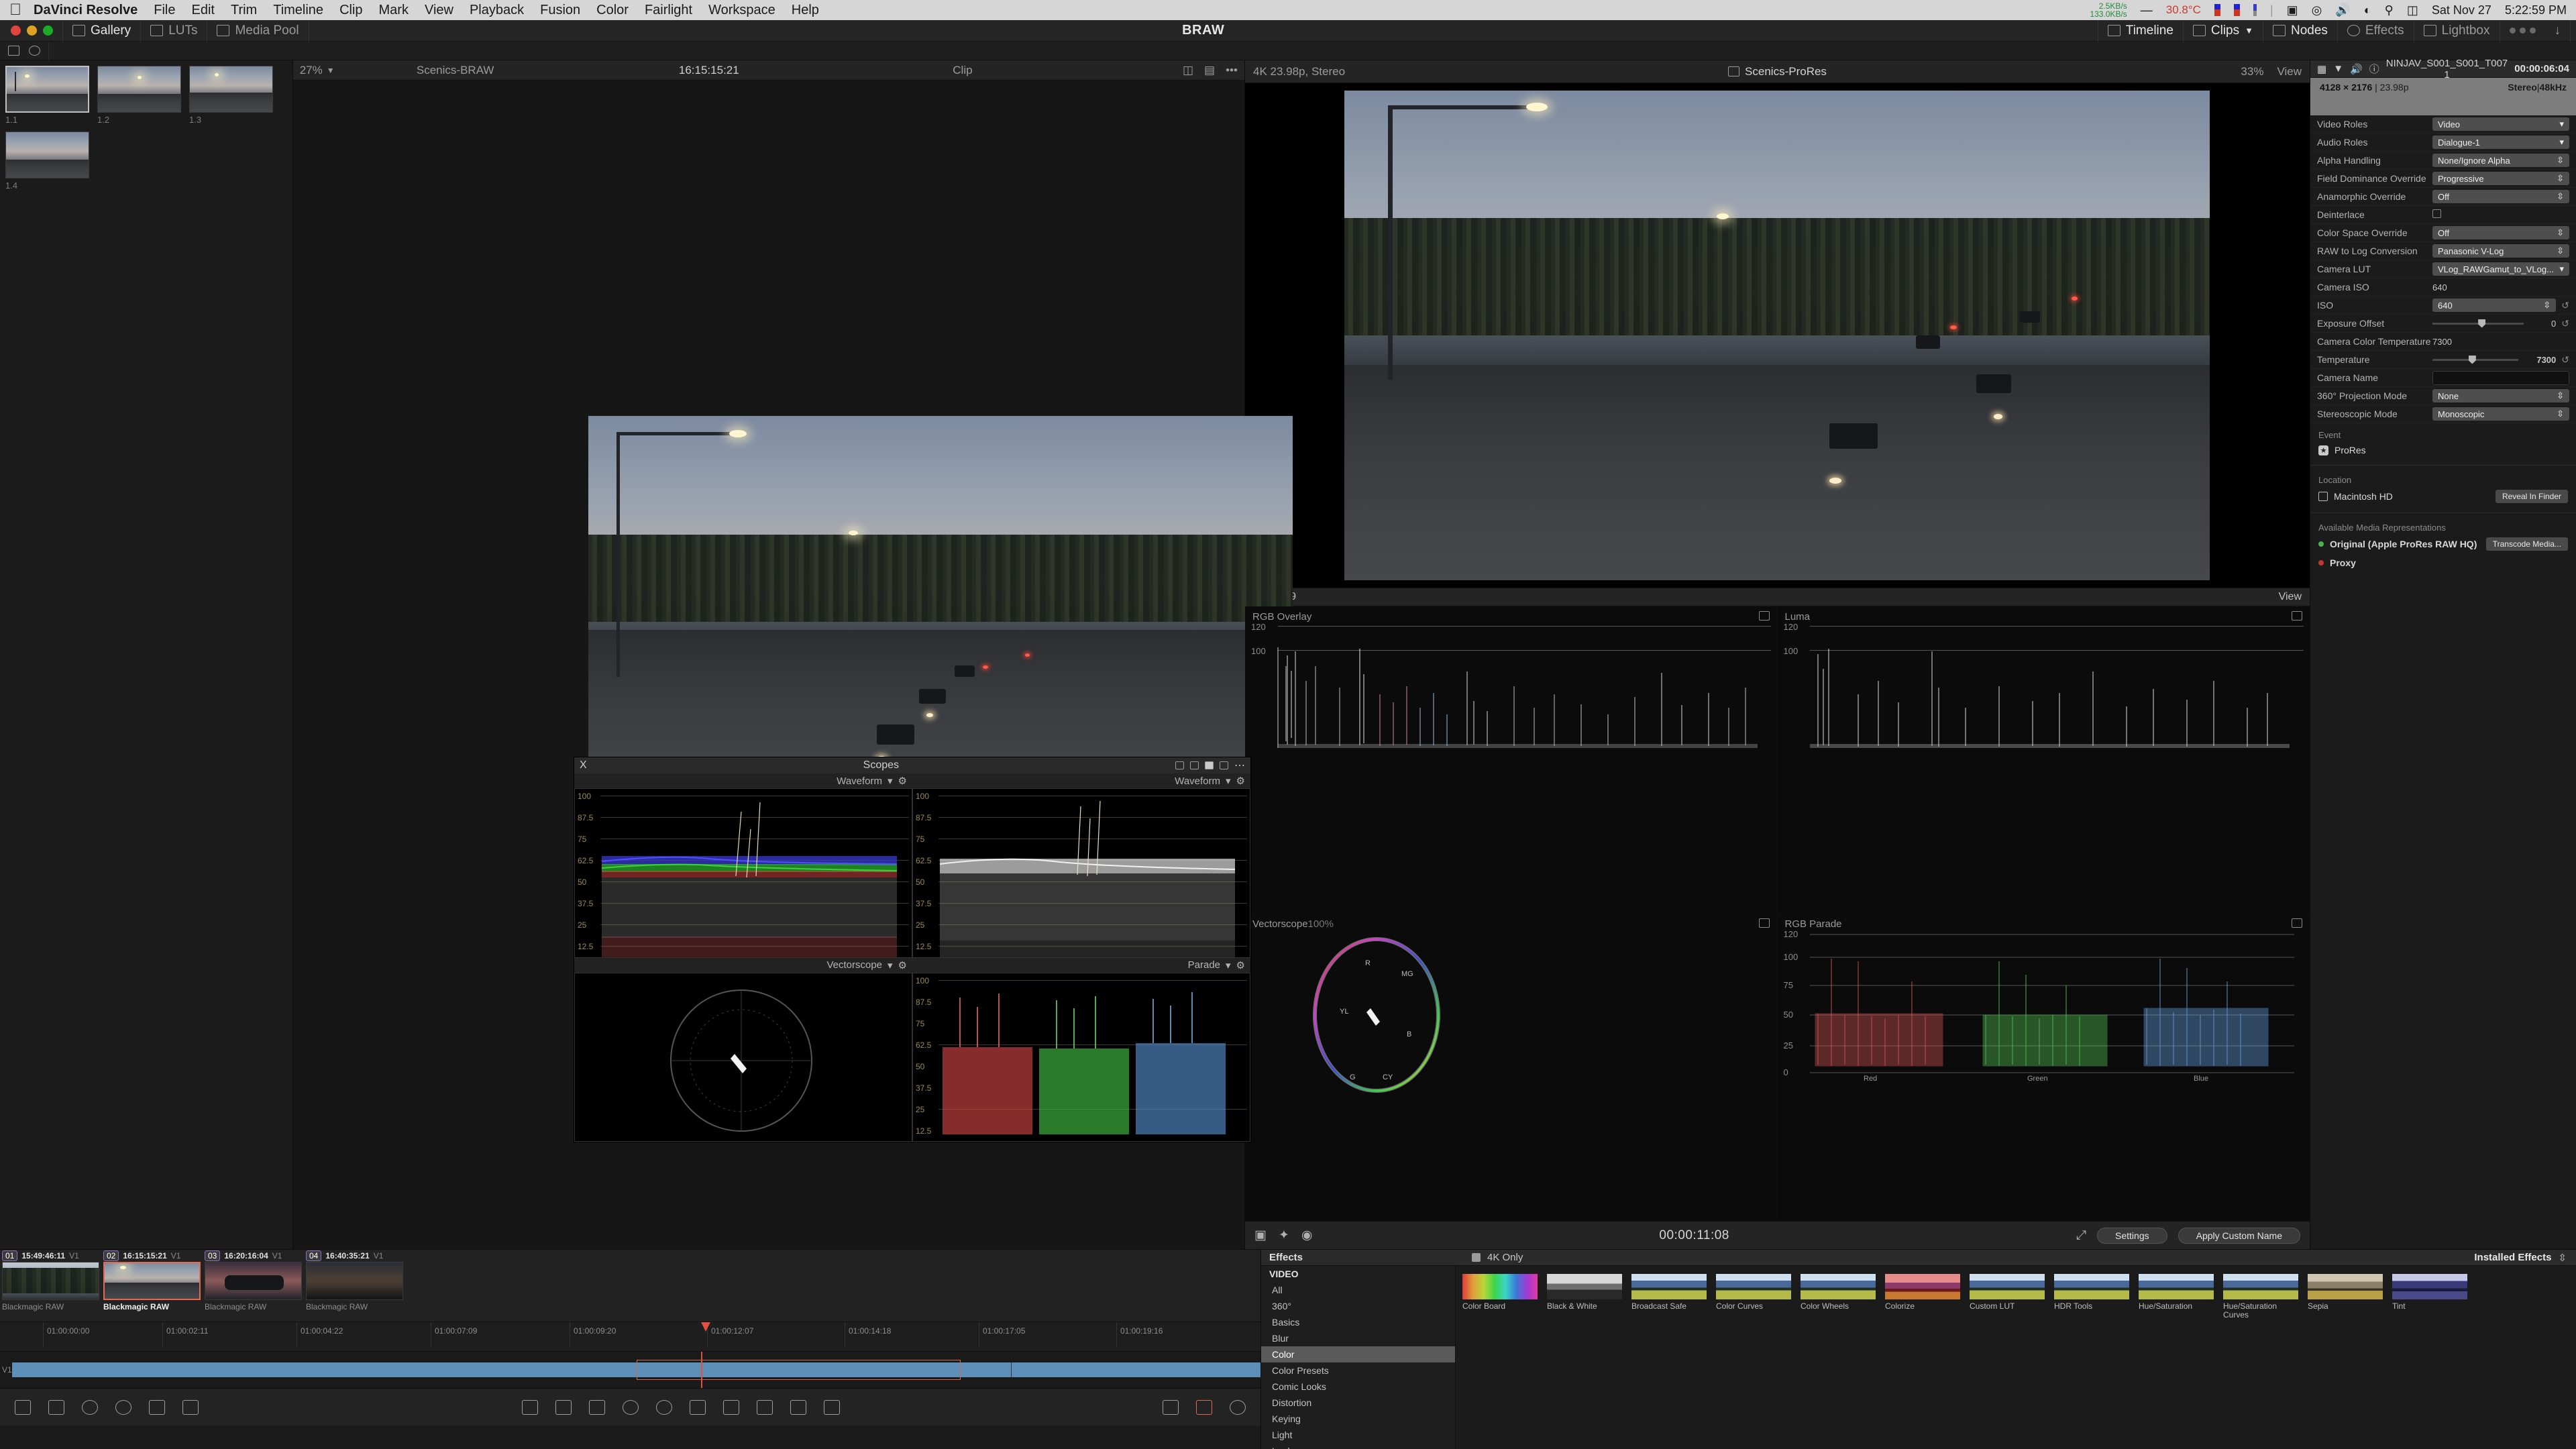 The height and width of the screenshot is (1449, 2576). I want to click on attr-row-color-space-override: Color Space Override Off ⇳, so click(2443, 233).